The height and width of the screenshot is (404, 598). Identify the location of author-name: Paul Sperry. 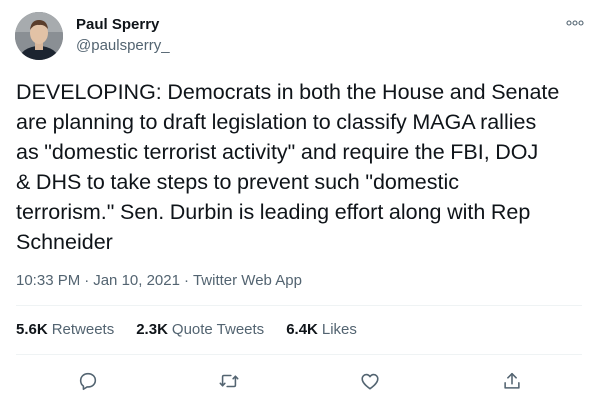
(117, 25).